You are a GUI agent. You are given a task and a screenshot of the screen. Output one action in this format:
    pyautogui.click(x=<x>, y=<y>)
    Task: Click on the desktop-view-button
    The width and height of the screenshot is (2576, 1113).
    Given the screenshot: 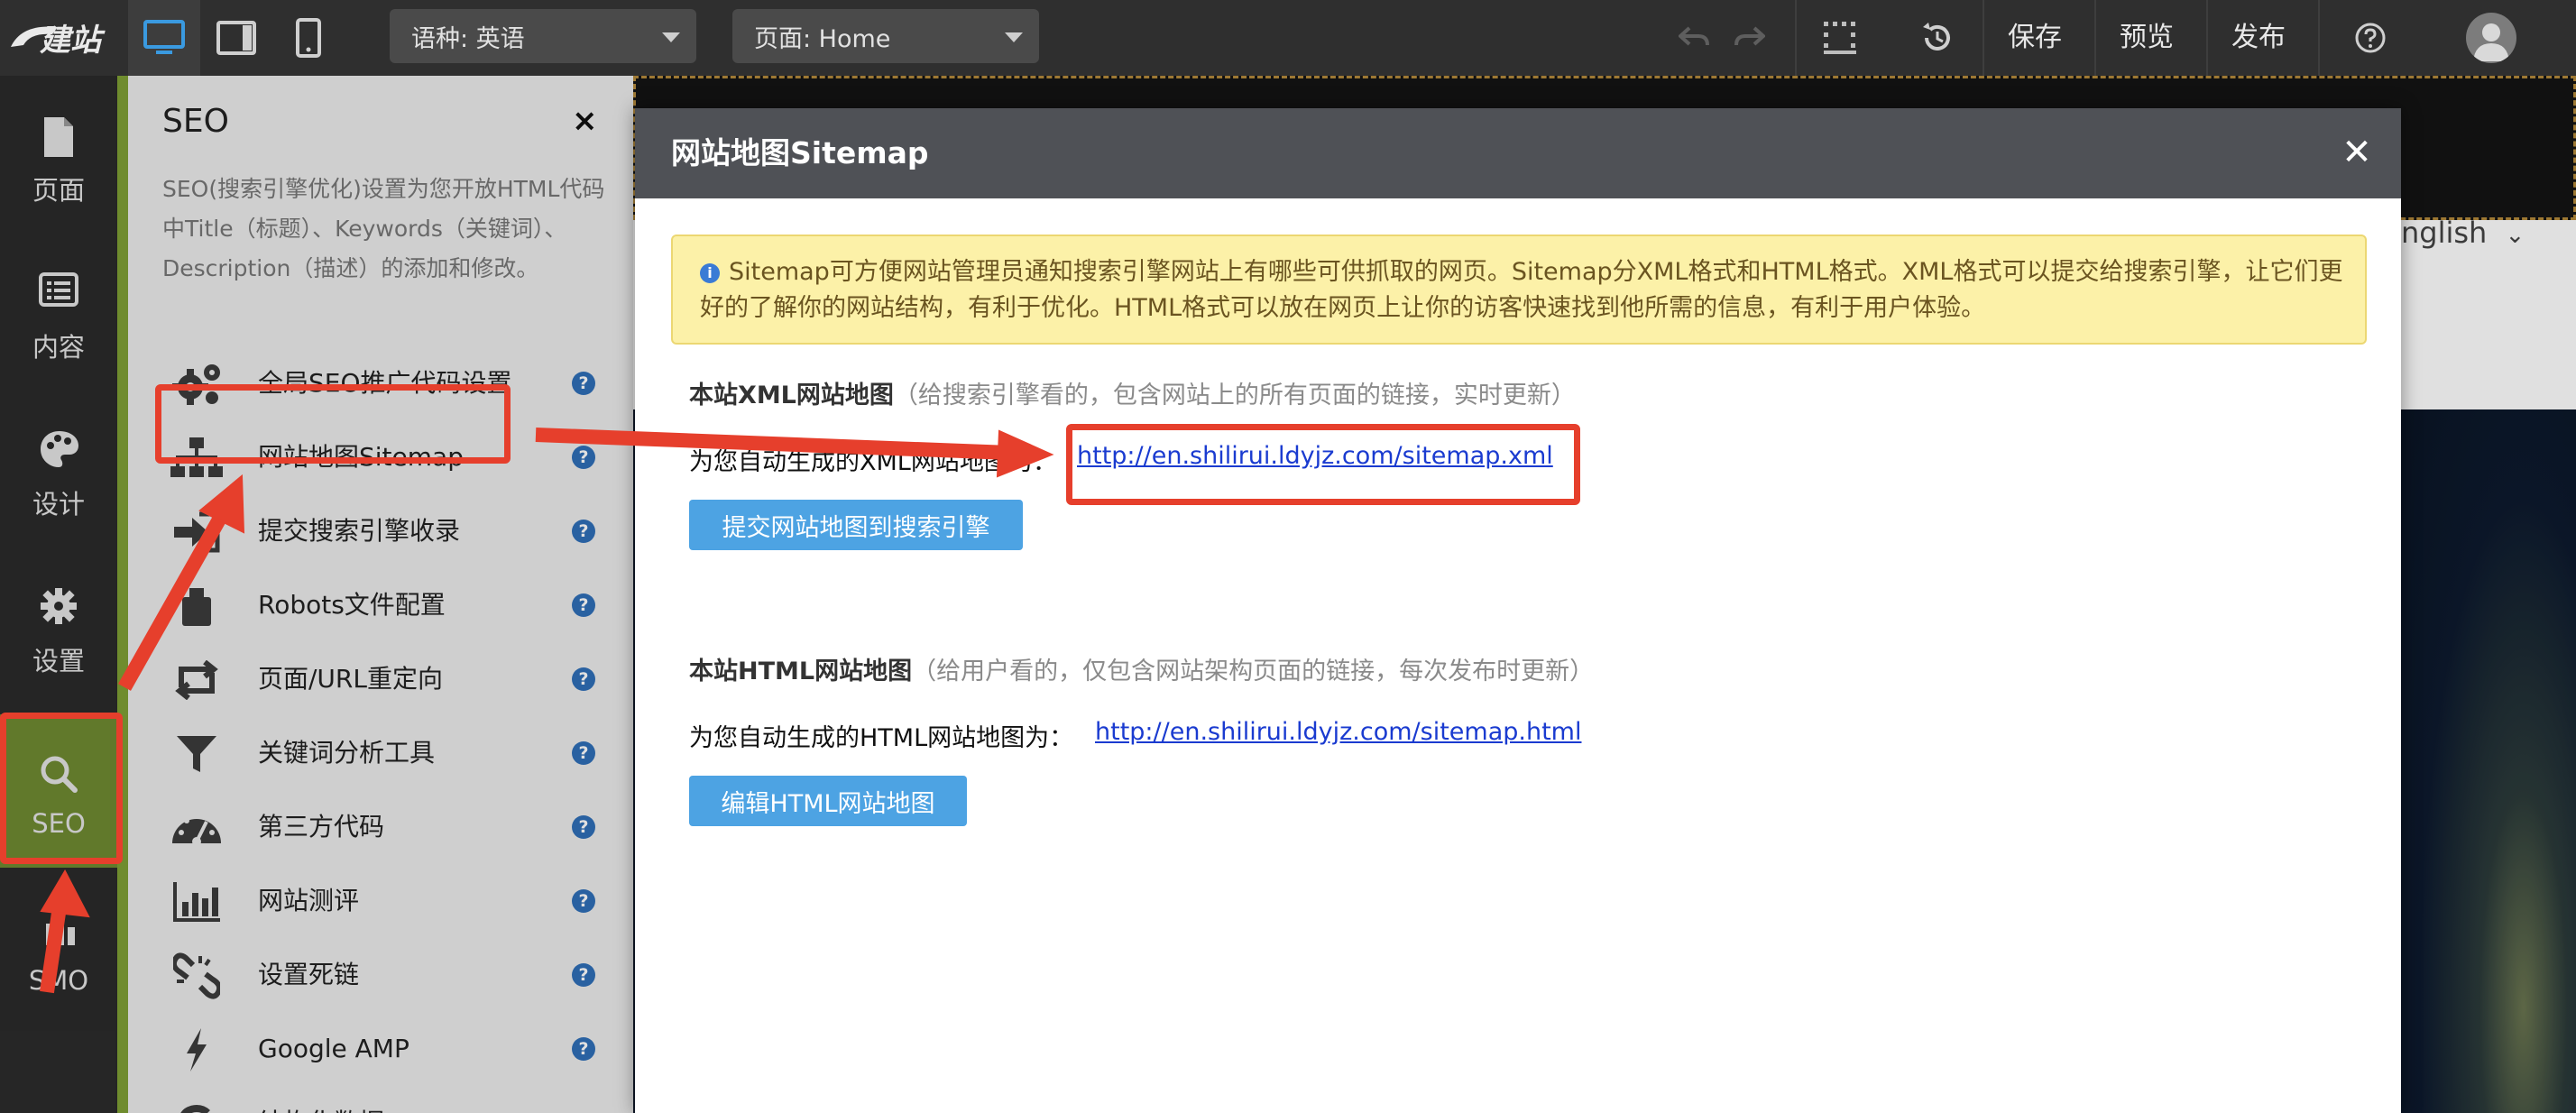 What is the action you would take?
    pyautogui.click(x=164, y=38)
    